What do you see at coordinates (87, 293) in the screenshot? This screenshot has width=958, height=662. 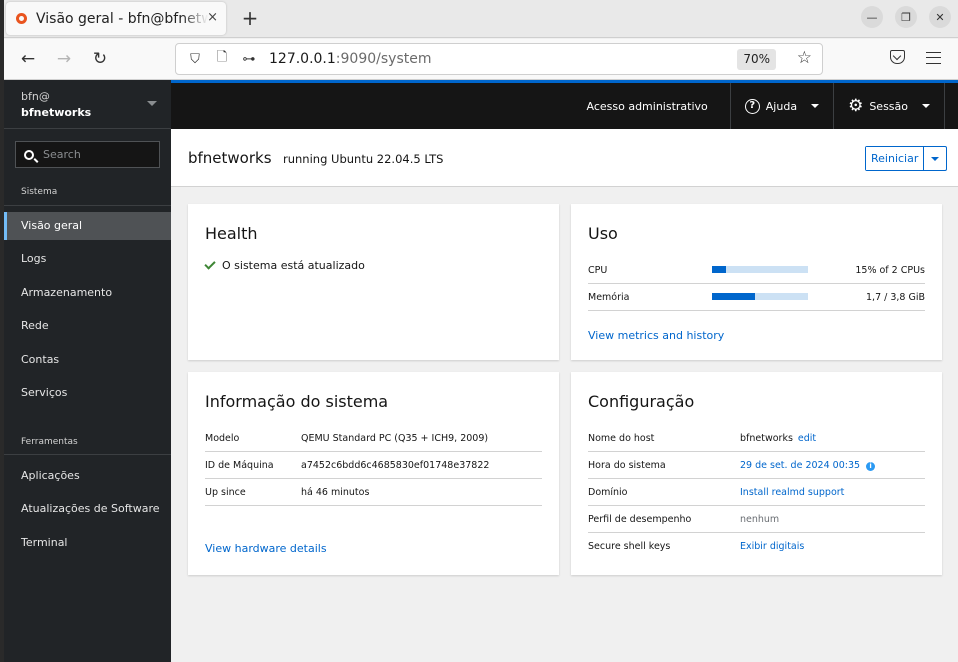 I see `sidebar-item-armazenamento: Armazenamento` at bounding box center [87, 293].